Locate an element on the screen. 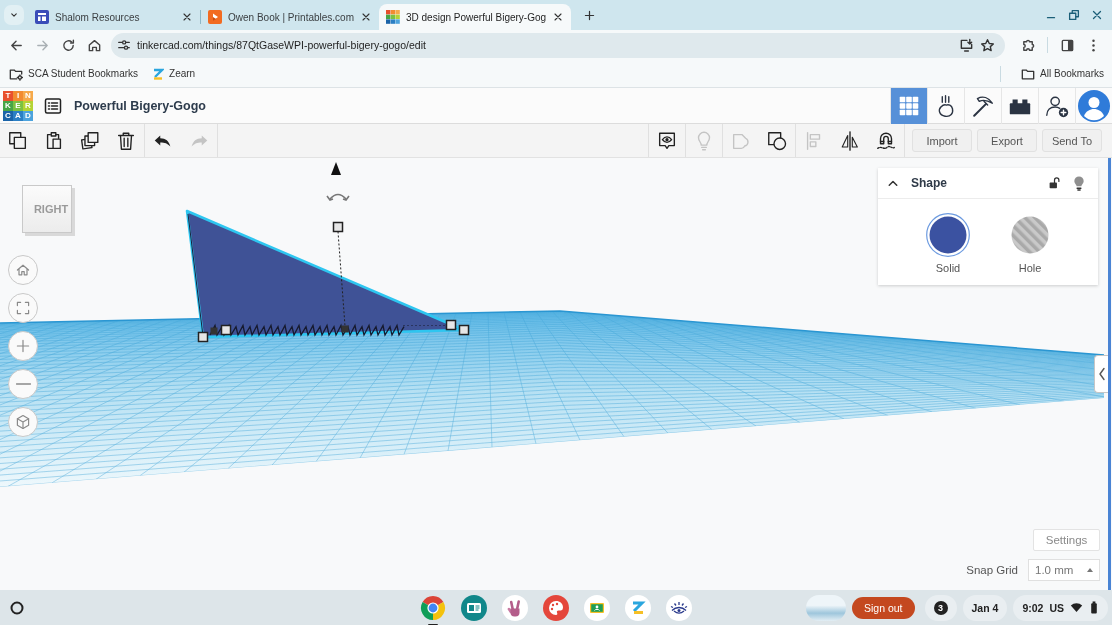 The height and width of the screenshot is (625, 1112). settings-button: Settings is located at coordinates (1066, 540).